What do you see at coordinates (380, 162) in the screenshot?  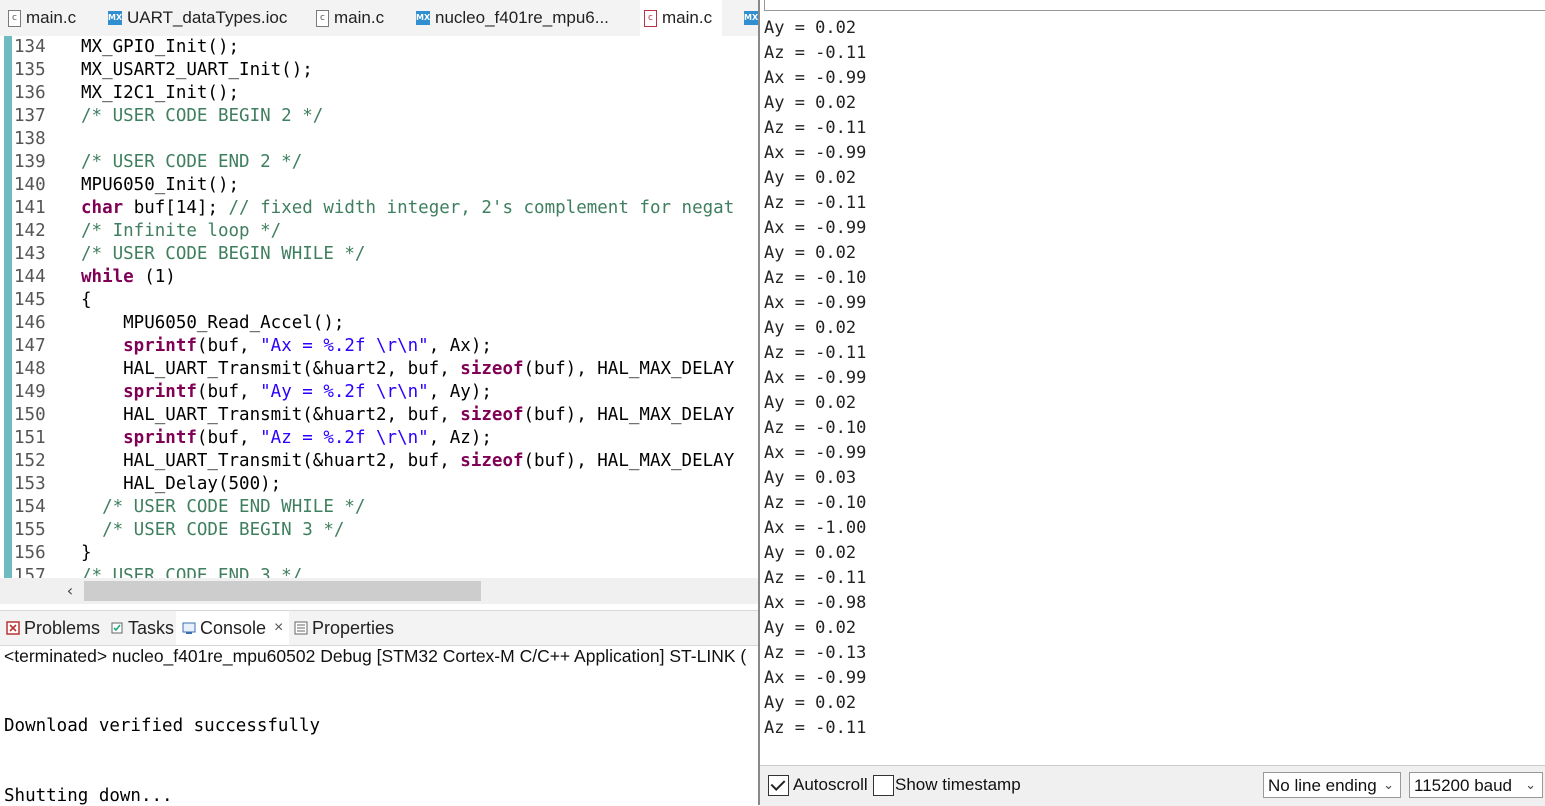 I see `code-line: 139 /* USER CODE END 2 */` at bounding box center [380, 162].